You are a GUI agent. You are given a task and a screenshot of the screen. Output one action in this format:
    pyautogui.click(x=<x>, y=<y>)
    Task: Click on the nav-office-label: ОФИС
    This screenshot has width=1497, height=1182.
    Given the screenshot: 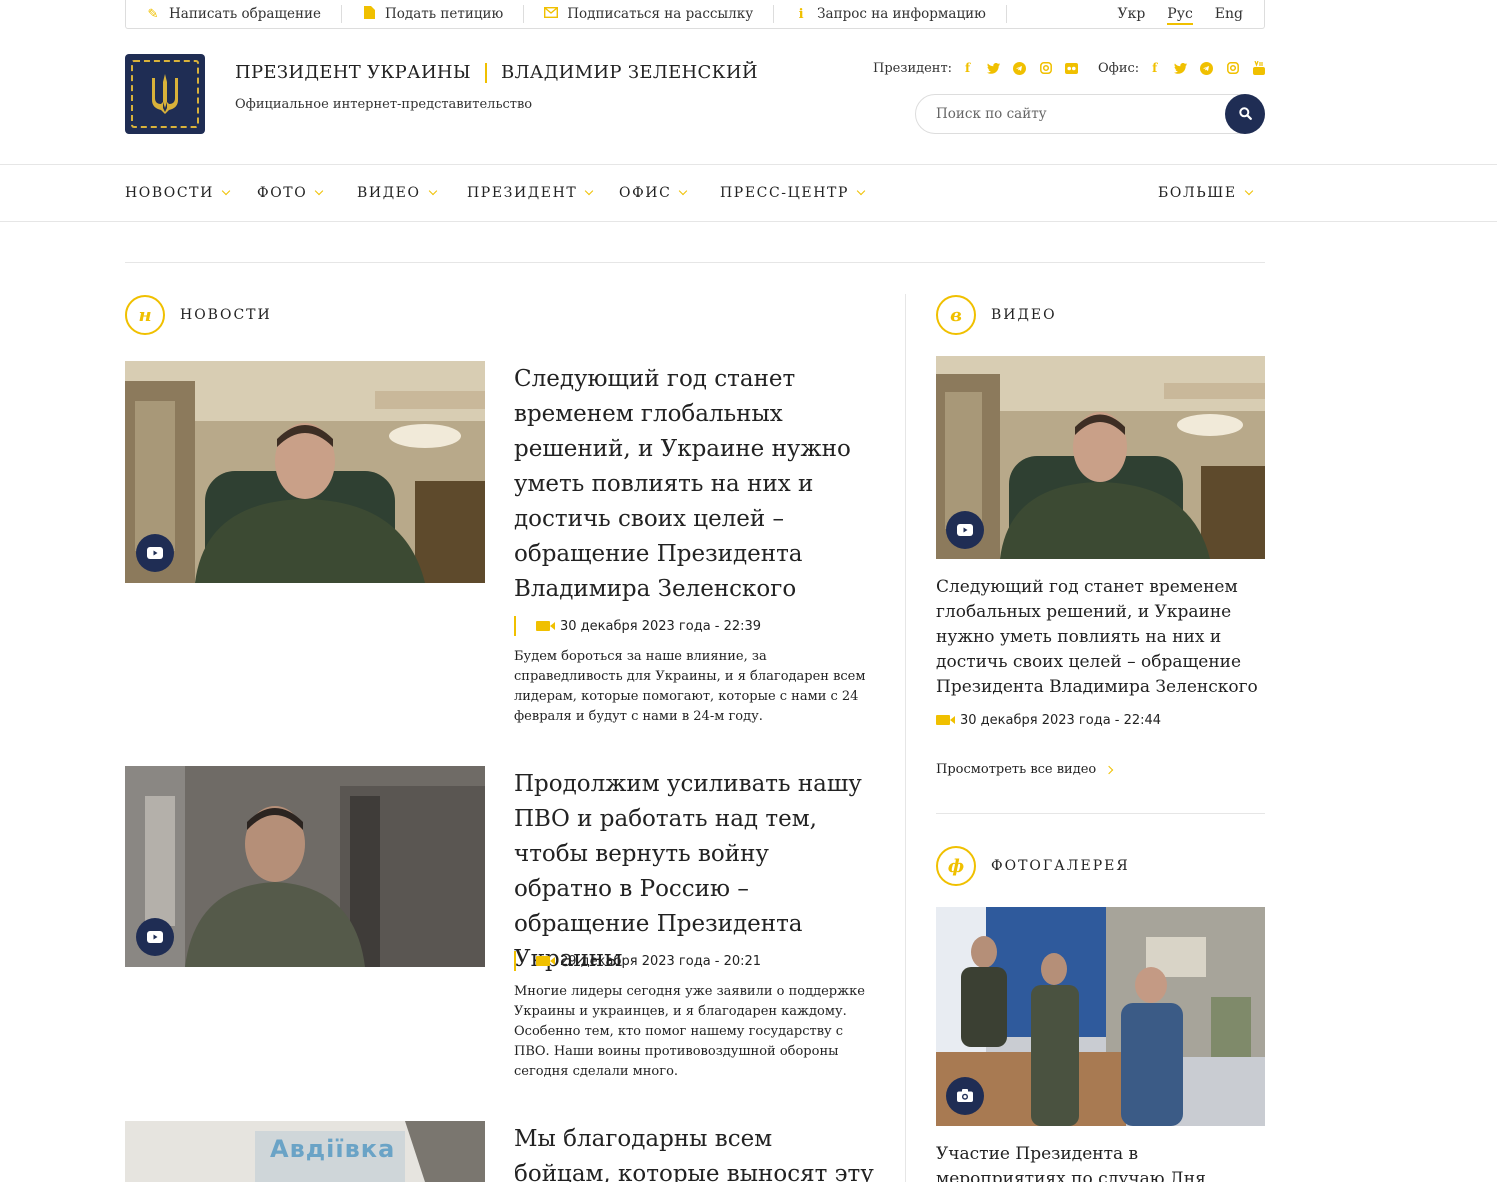 What is the action you would take?
    pyautogui.click(x=645, y=193)
    